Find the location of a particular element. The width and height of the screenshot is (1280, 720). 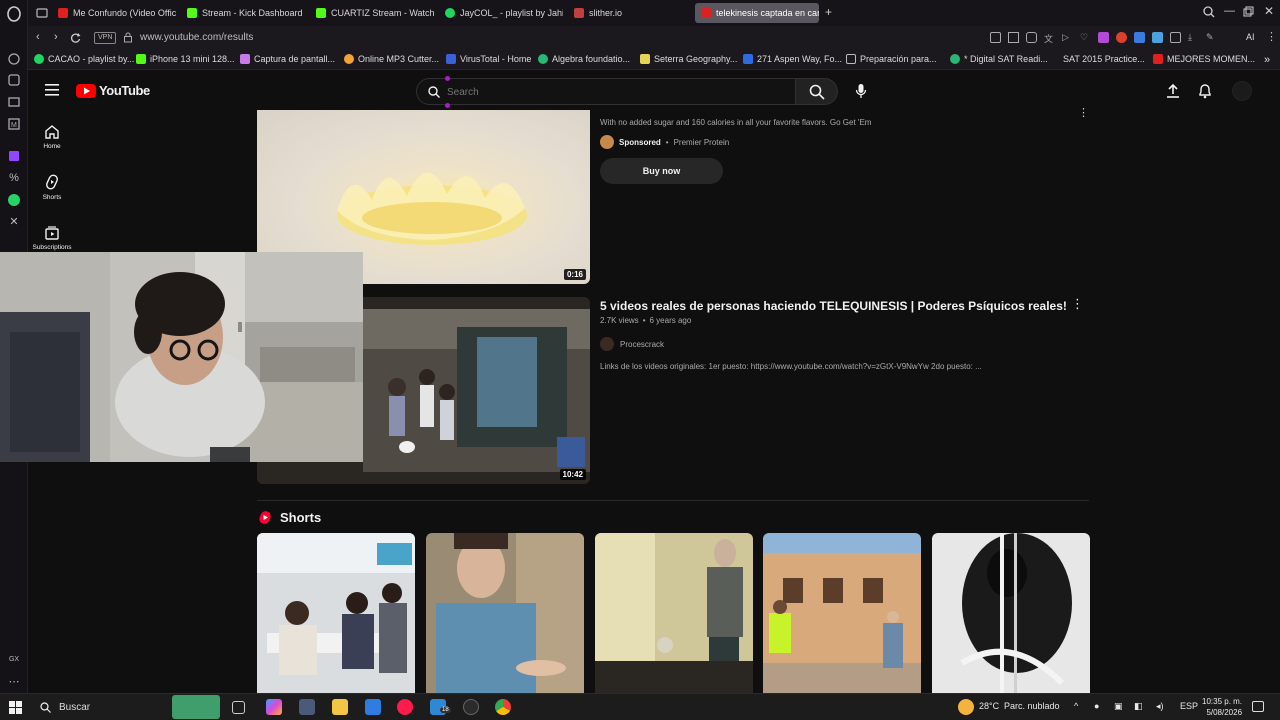

play-icon: ▷ is located at coordinates (1067, 37).